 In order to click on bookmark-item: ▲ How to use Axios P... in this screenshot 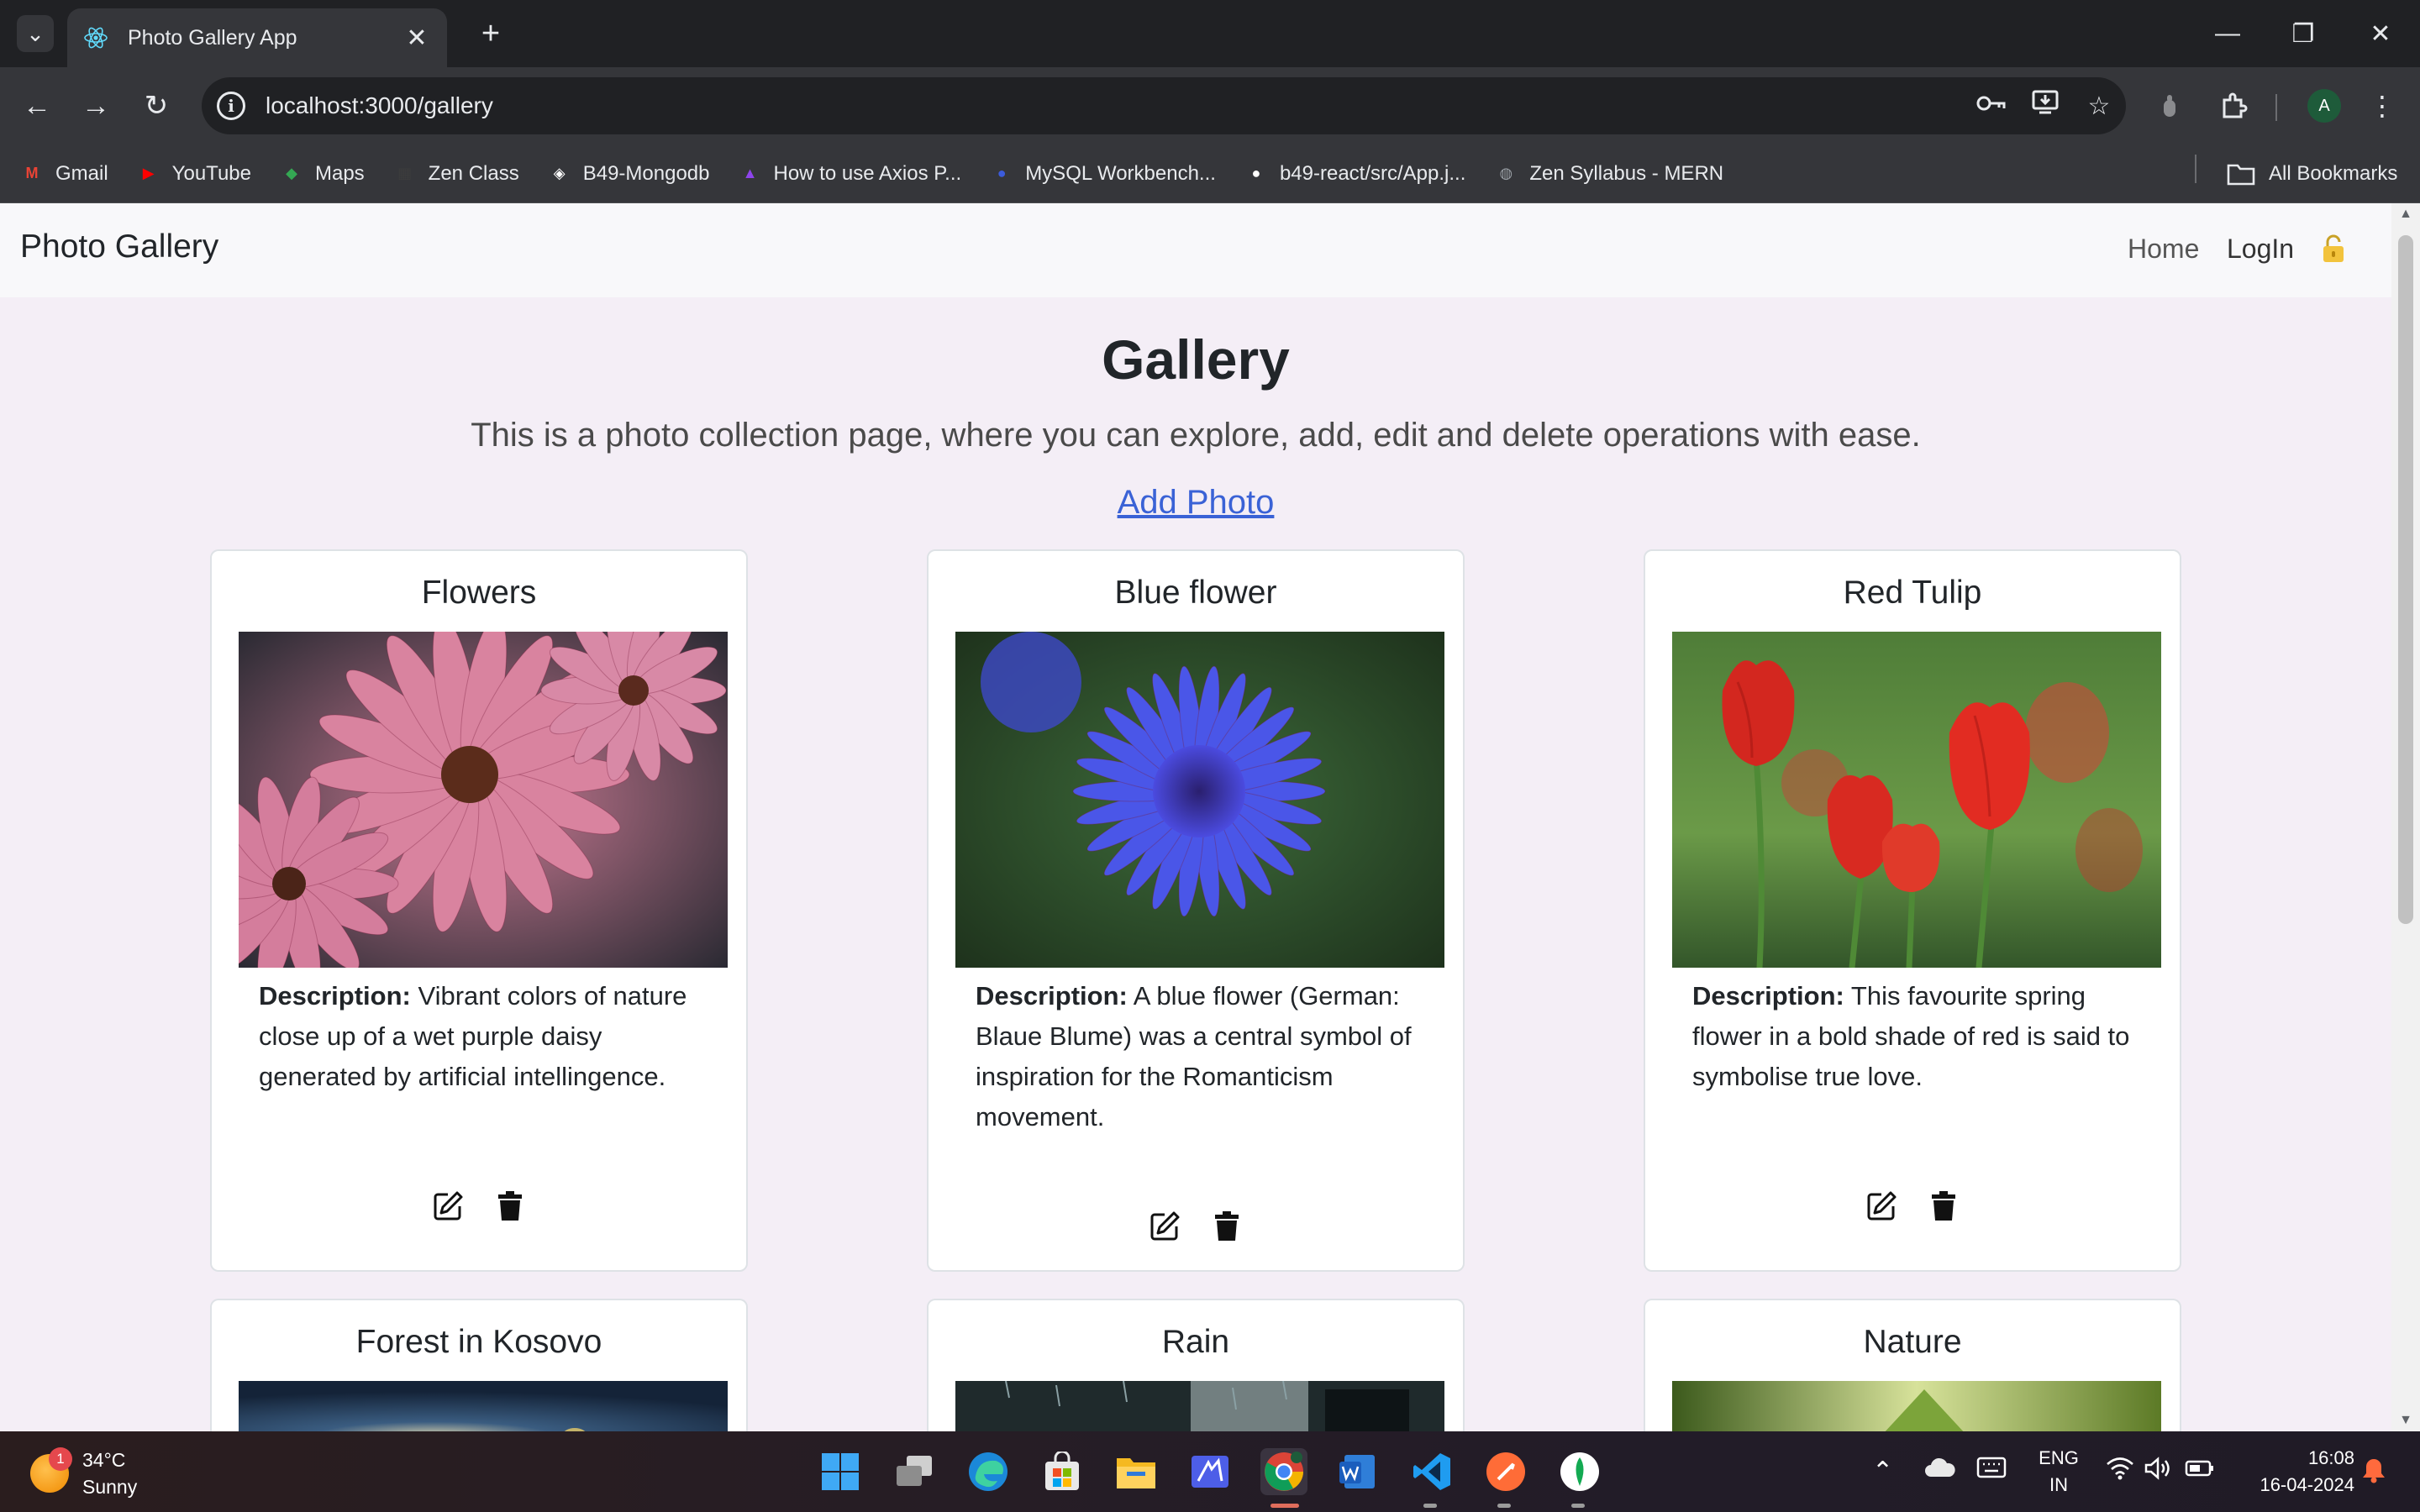, I will do `click(850, 174)`.